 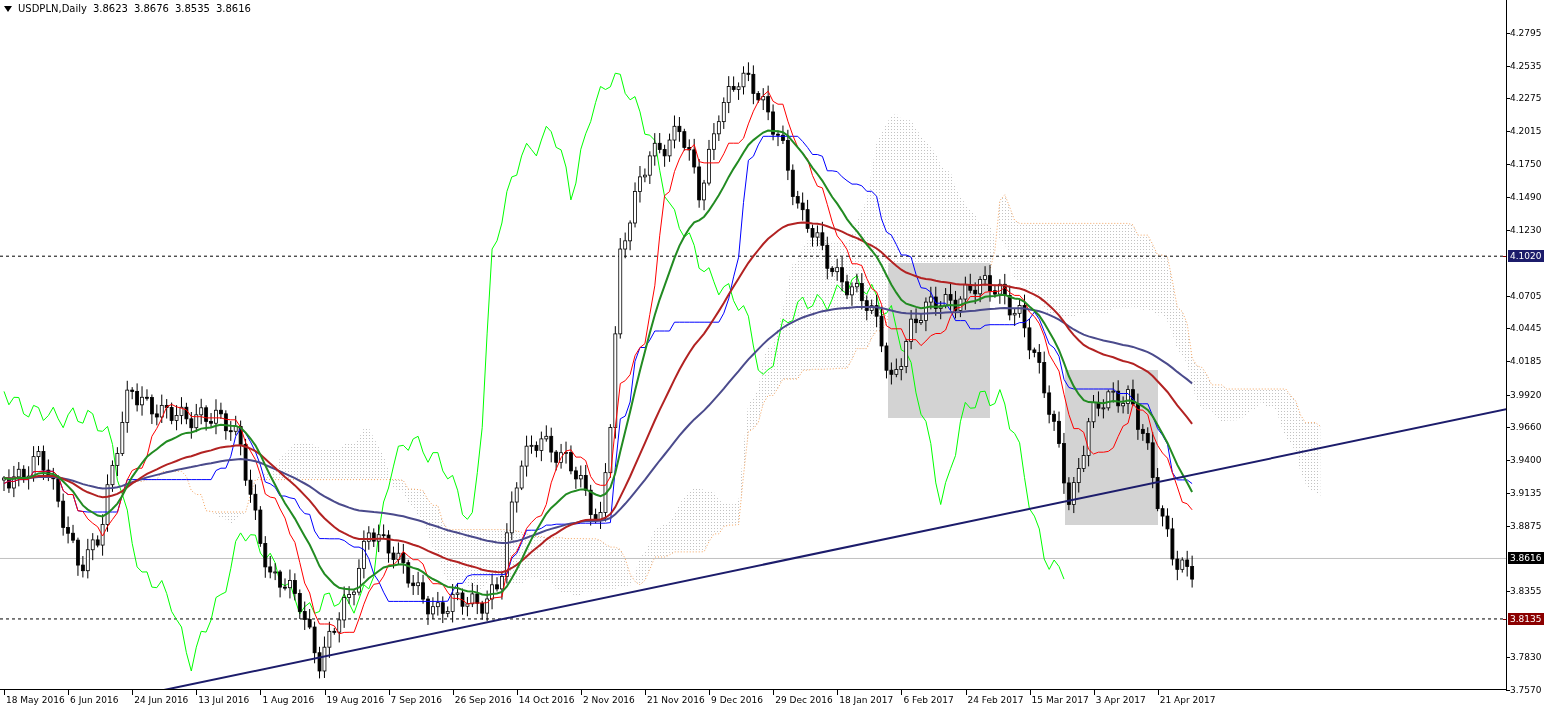 What do you see at coordinates (1060, 700) in the screenshot?
I see `axis-label: 15 Mar 2017` at bounding box center [1060, 700].